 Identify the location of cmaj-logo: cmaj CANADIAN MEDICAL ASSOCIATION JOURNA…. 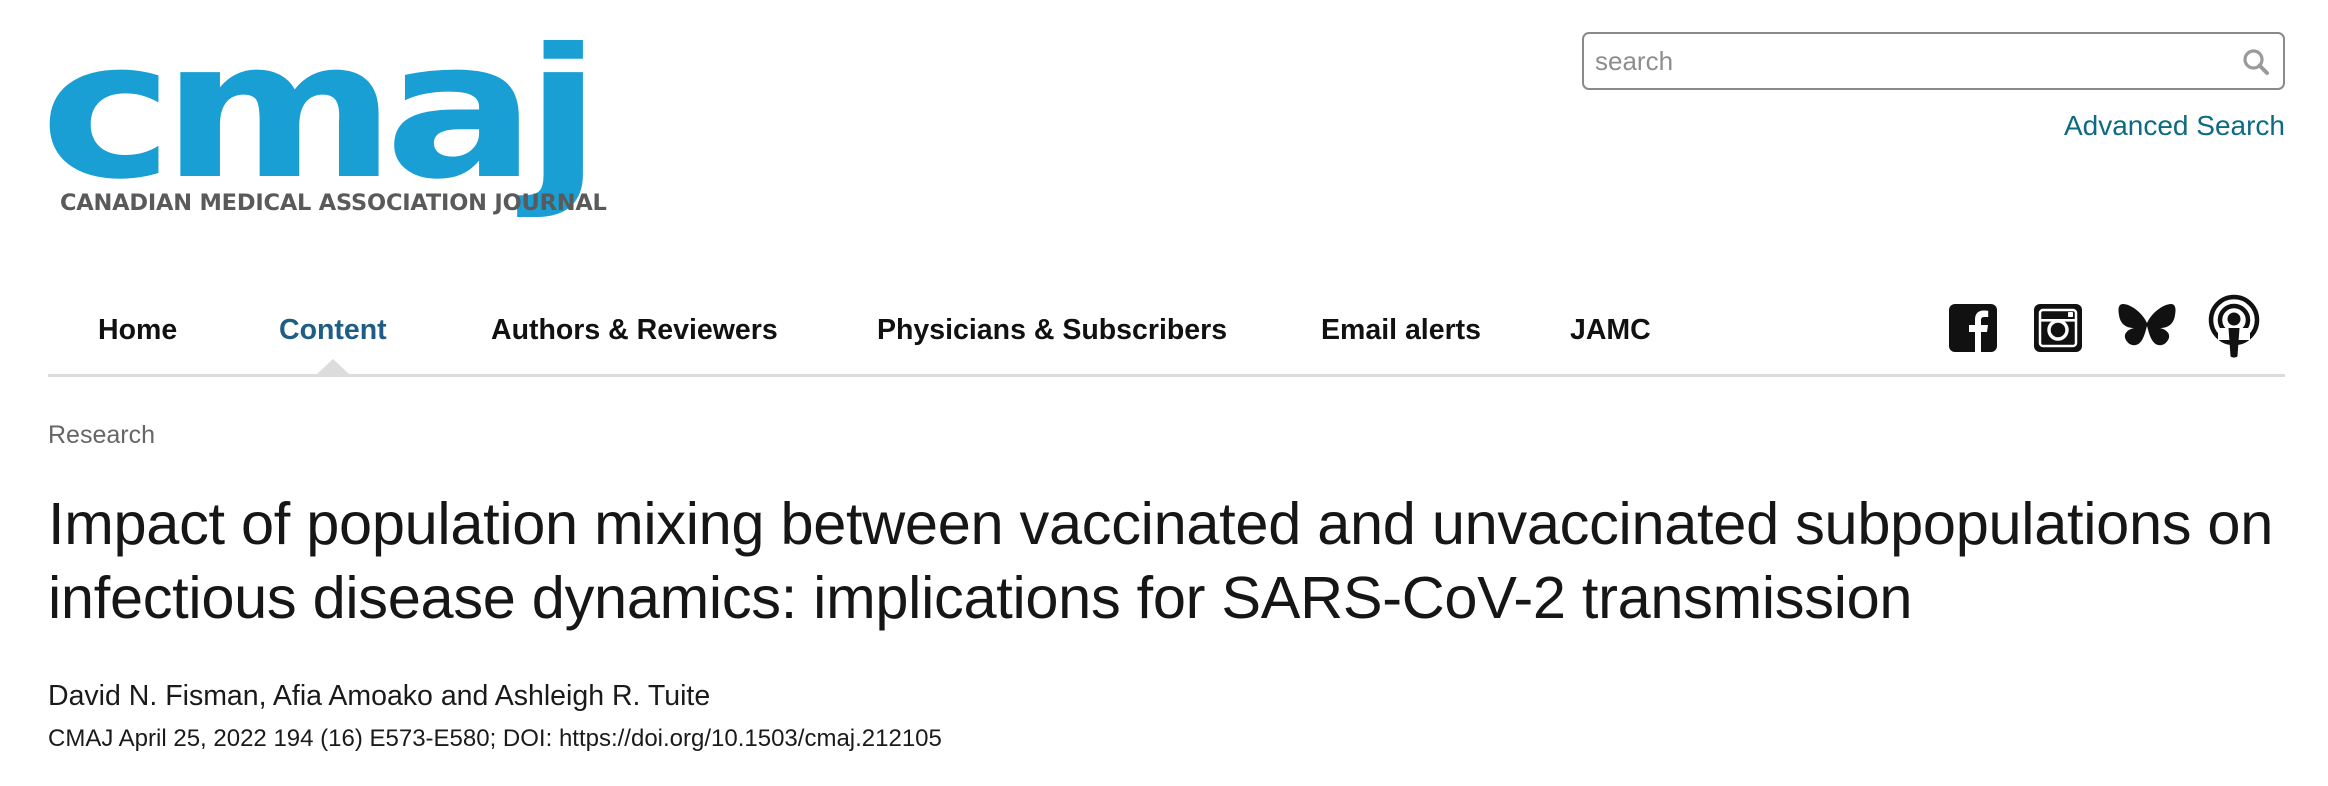
(326, 143).